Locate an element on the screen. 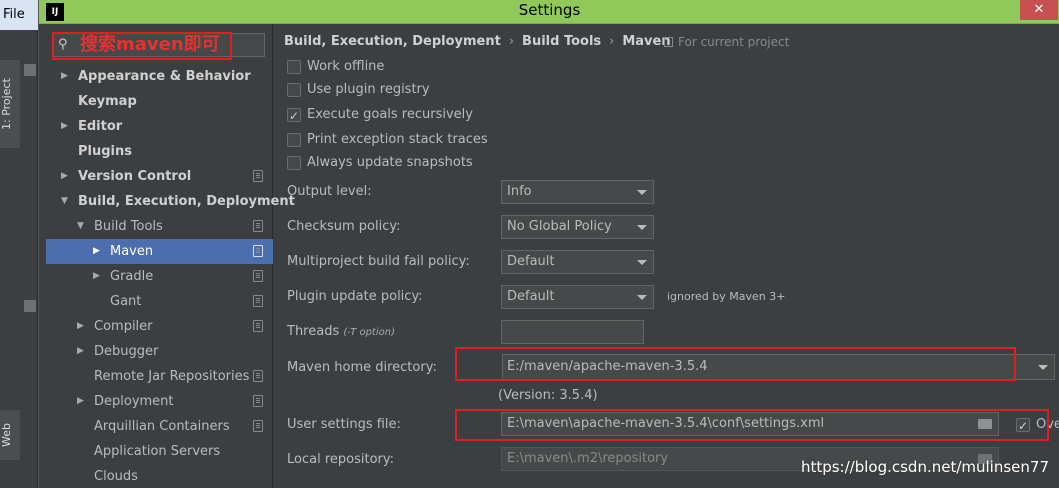  nav-plugins: Plugins is located at coordinates (156, 151).